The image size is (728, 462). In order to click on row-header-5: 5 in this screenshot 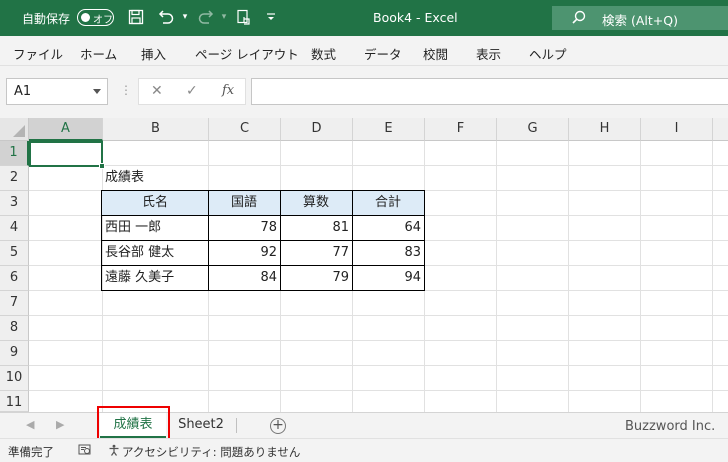, I will do `click(14, 253)`.